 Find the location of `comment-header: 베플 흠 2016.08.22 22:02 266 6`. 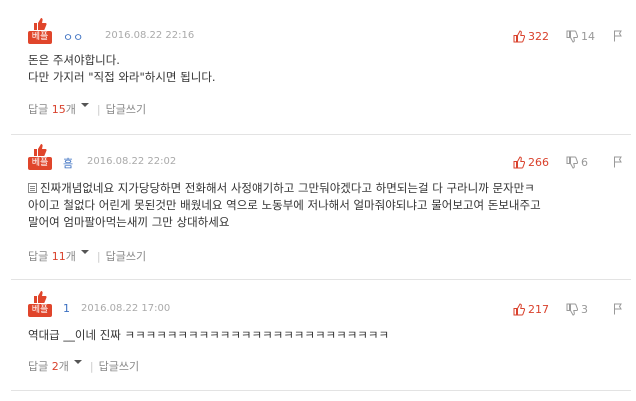

comment-header: 베플 흠 2016.08.22 22:02 266 6 is located at coordinates (325, 157).